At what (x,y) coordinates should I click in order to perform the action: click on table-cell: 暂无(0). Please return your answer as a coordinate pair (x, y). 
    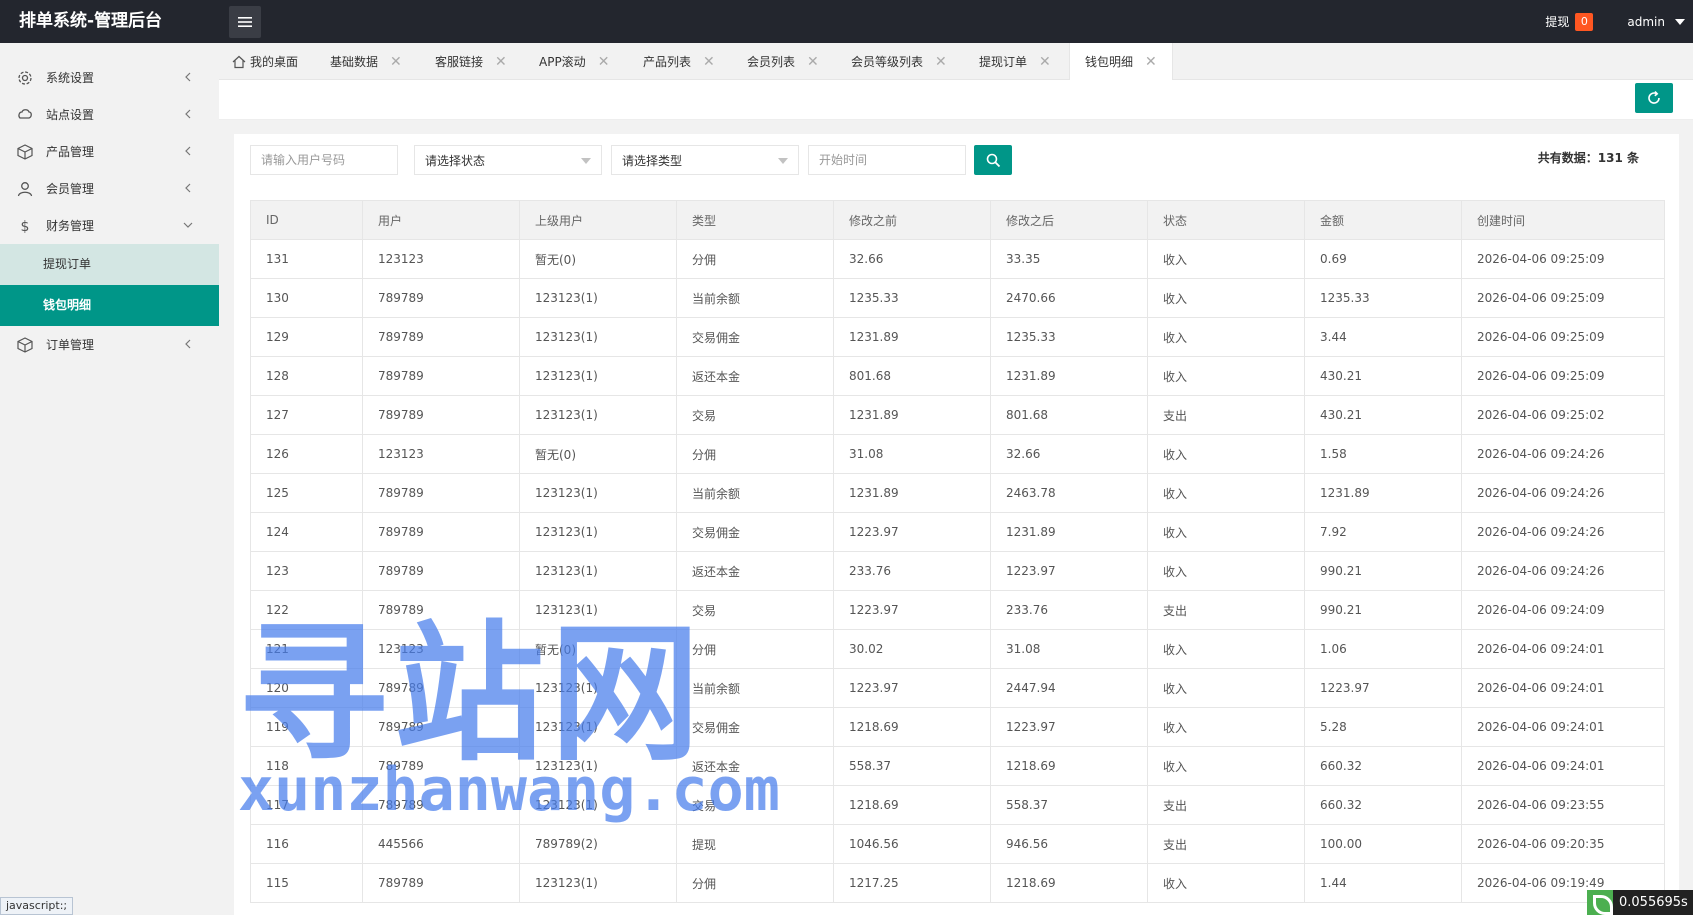
    Looking at the image, I should click on (598, 259).